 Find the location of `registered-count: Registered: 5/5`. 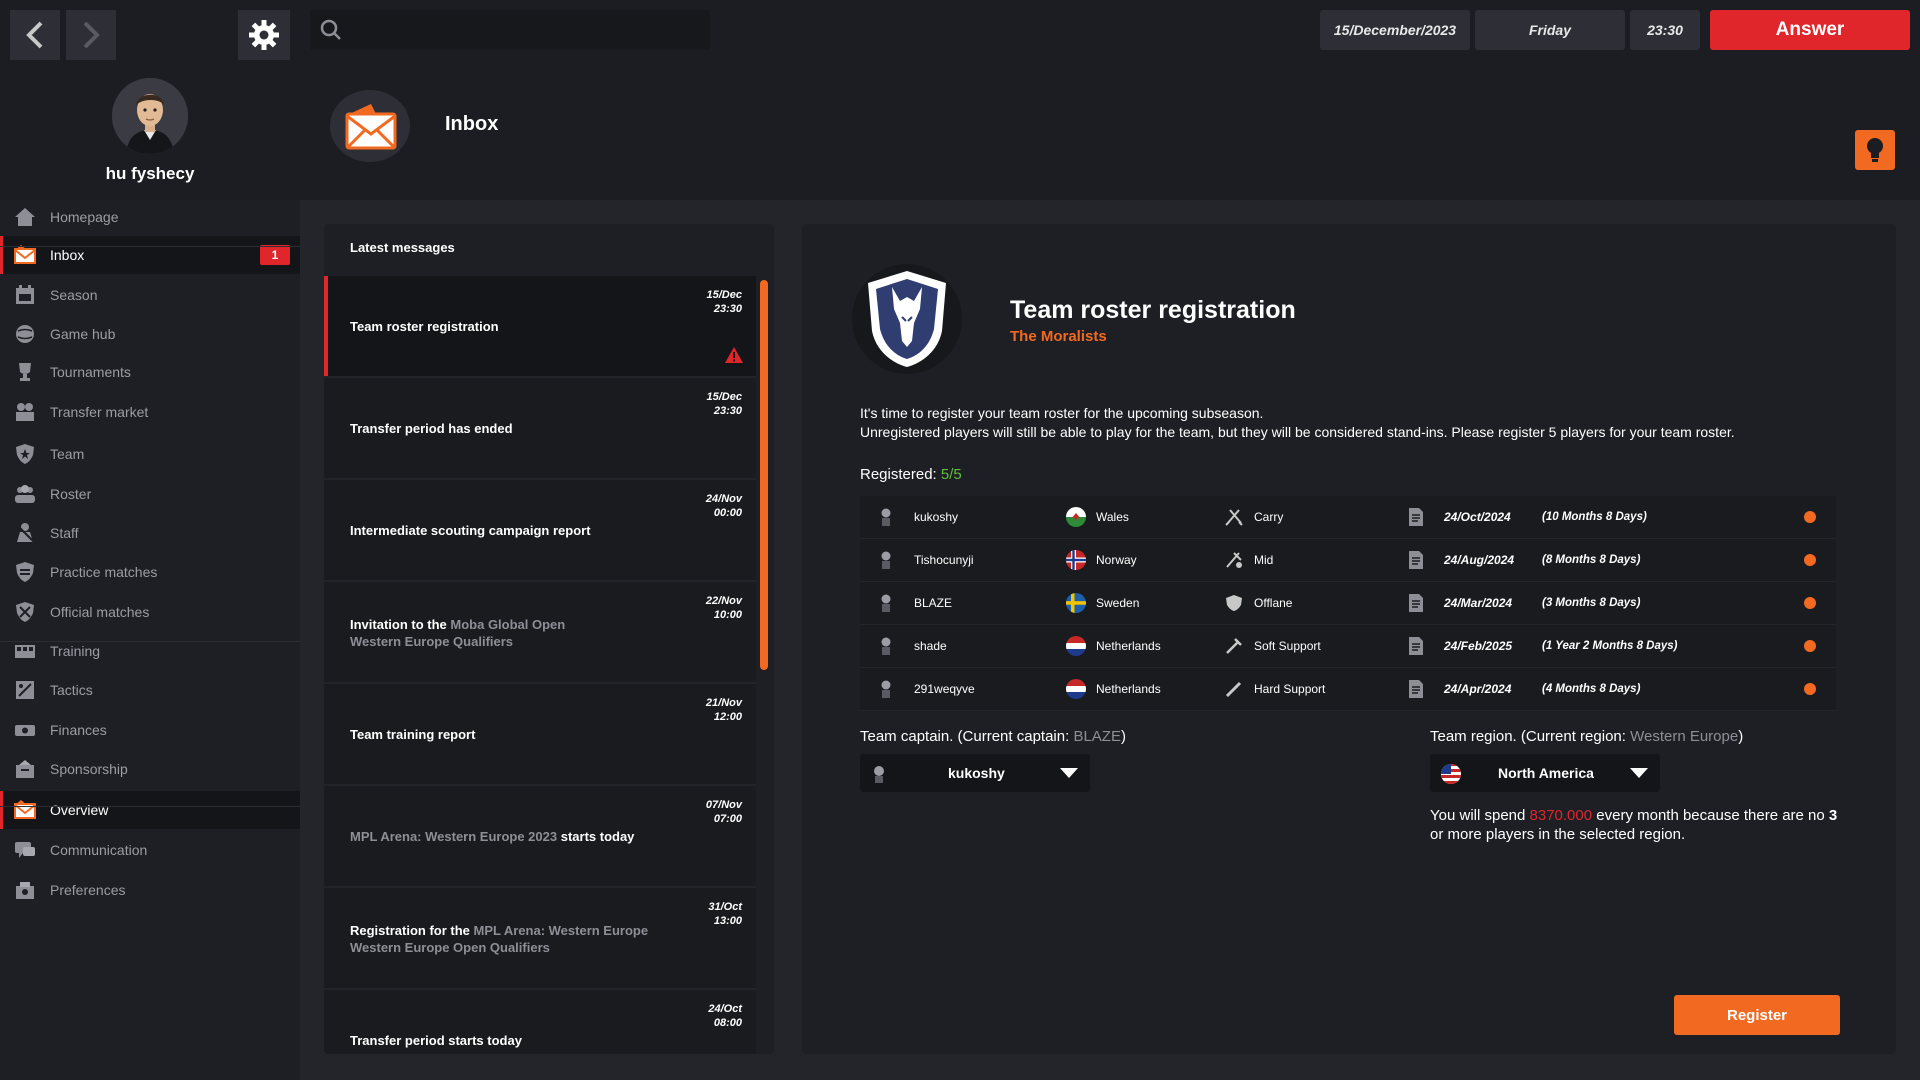

registered-count: Registered: 5/5 is located at coordinates (911, 474).